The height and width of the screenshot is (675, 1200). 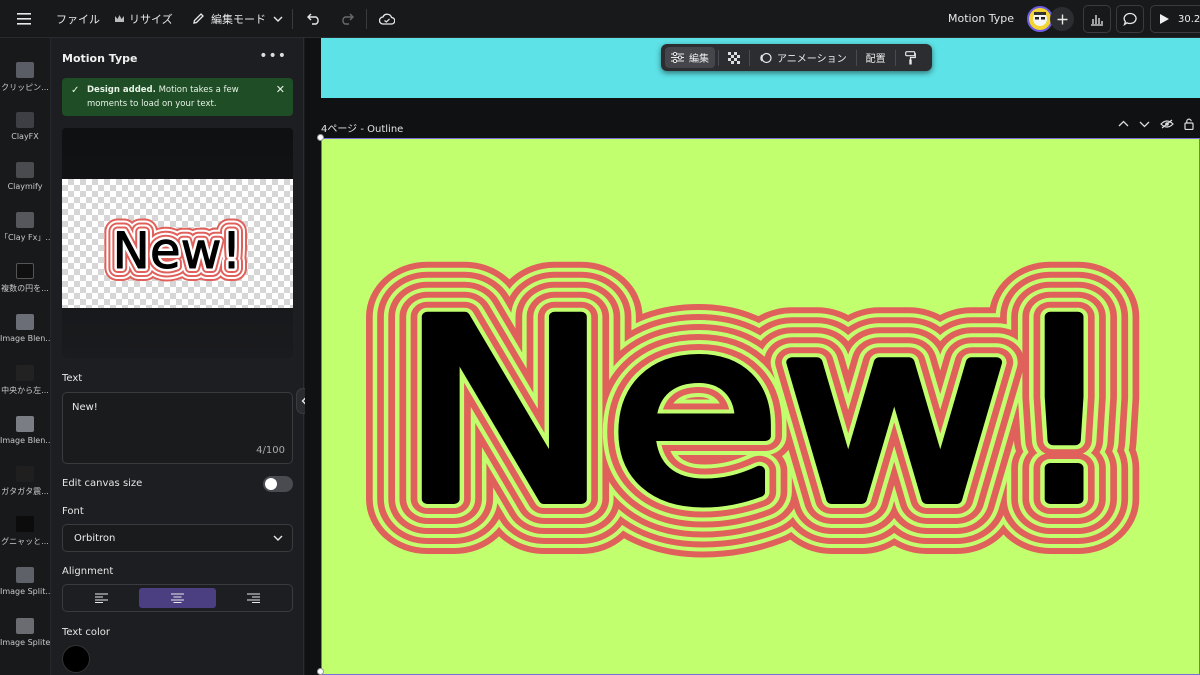 What do you see at coordinates (362, 127) in the screenshot?
I see `page-title: 4ページ - Outline` at bounding box center [362, 127].